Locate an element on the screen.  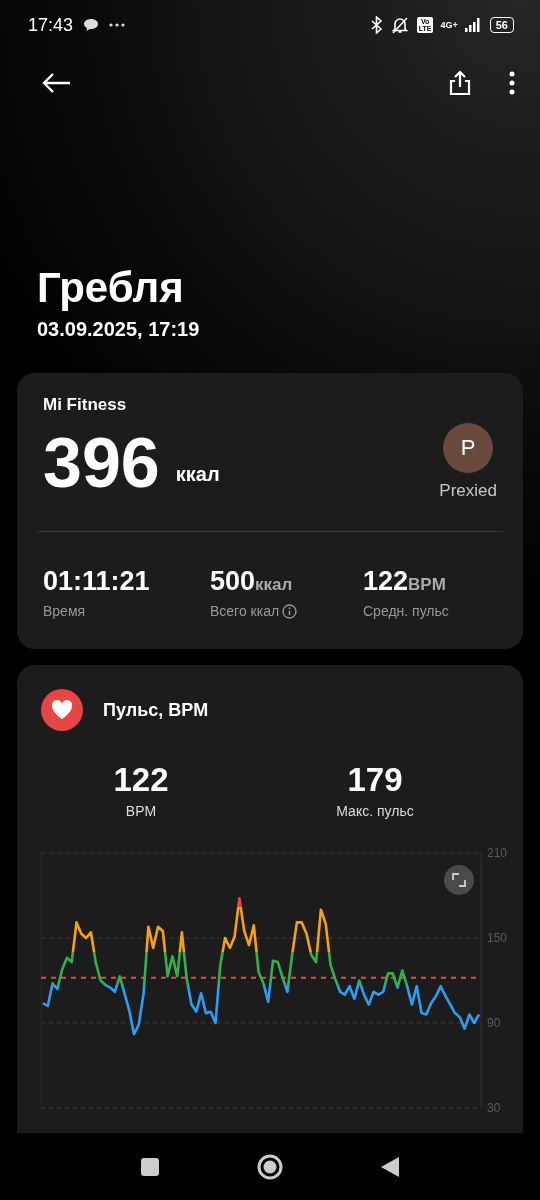
network-type: 4G+ is located at coordinates (449, 25).